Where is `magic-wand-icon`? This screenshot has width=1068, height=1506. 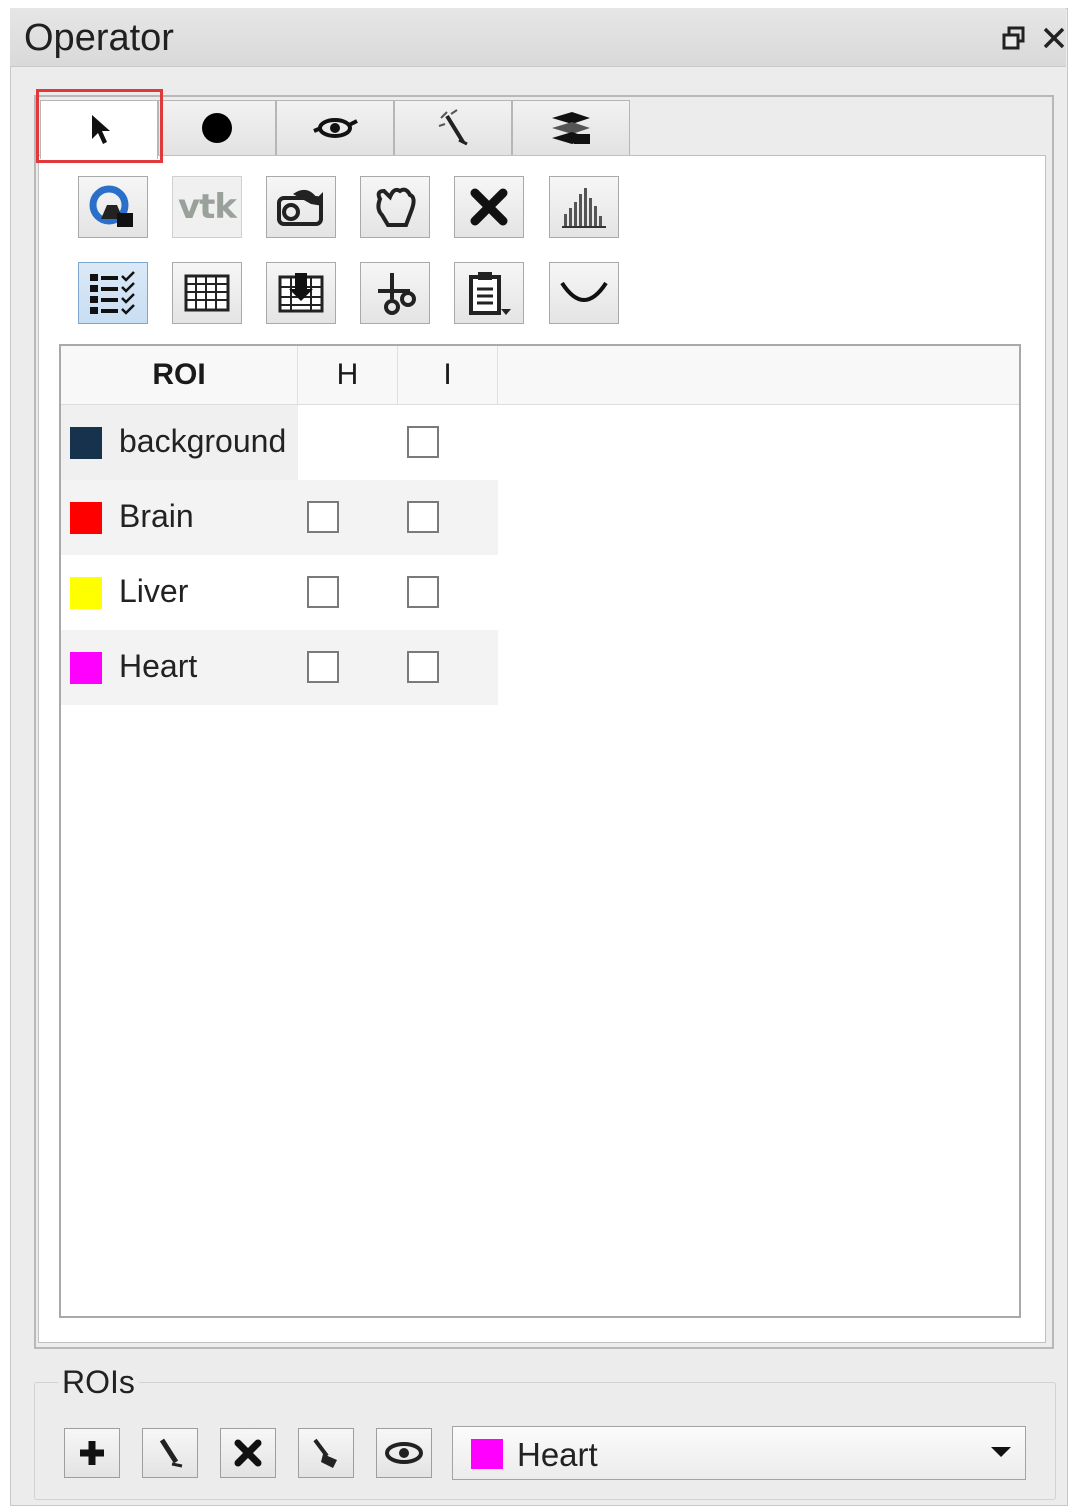 magic-wand-icon is located at coordinates (453, 127).